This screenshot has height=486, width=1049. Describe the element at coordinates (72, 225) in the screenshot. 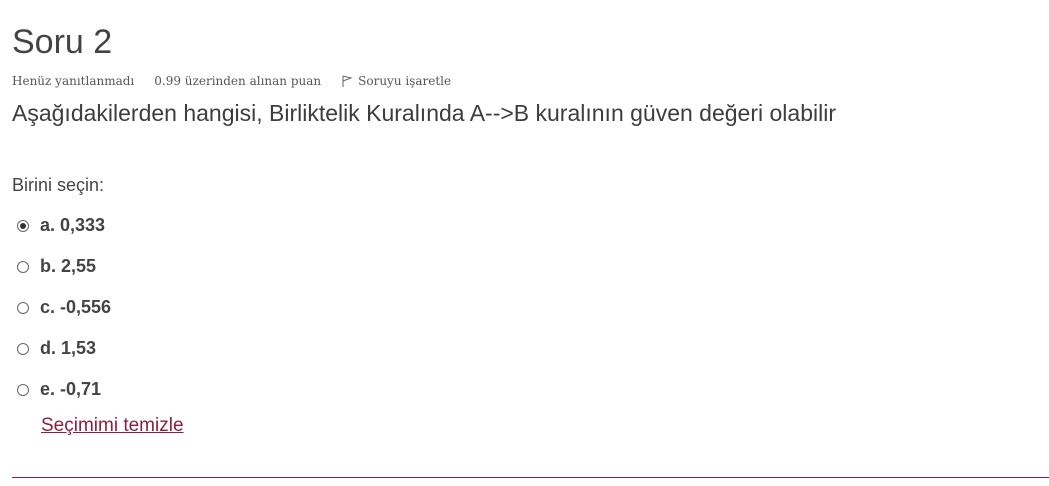

I see `answer-label-a: a. 0,333` at that location.